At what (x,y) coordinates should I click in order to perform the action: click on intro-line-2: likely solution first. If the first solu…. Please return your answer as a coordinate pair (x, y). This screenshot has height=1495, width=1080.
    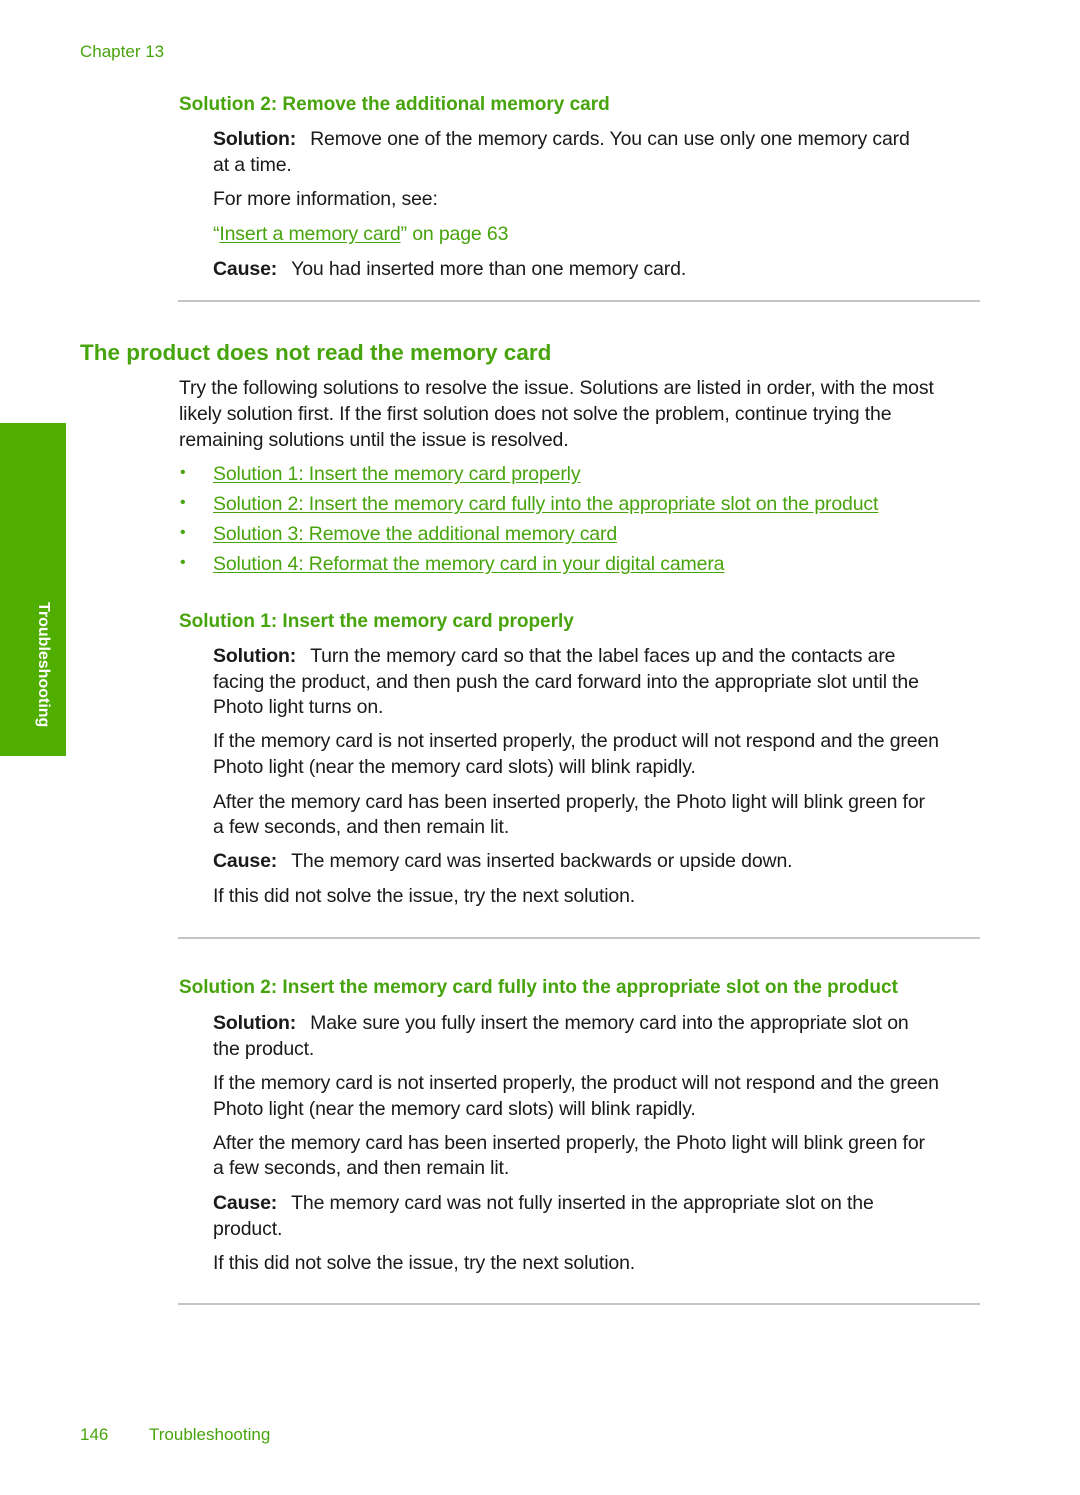
    Looking at the image, I should click on (535, 414).